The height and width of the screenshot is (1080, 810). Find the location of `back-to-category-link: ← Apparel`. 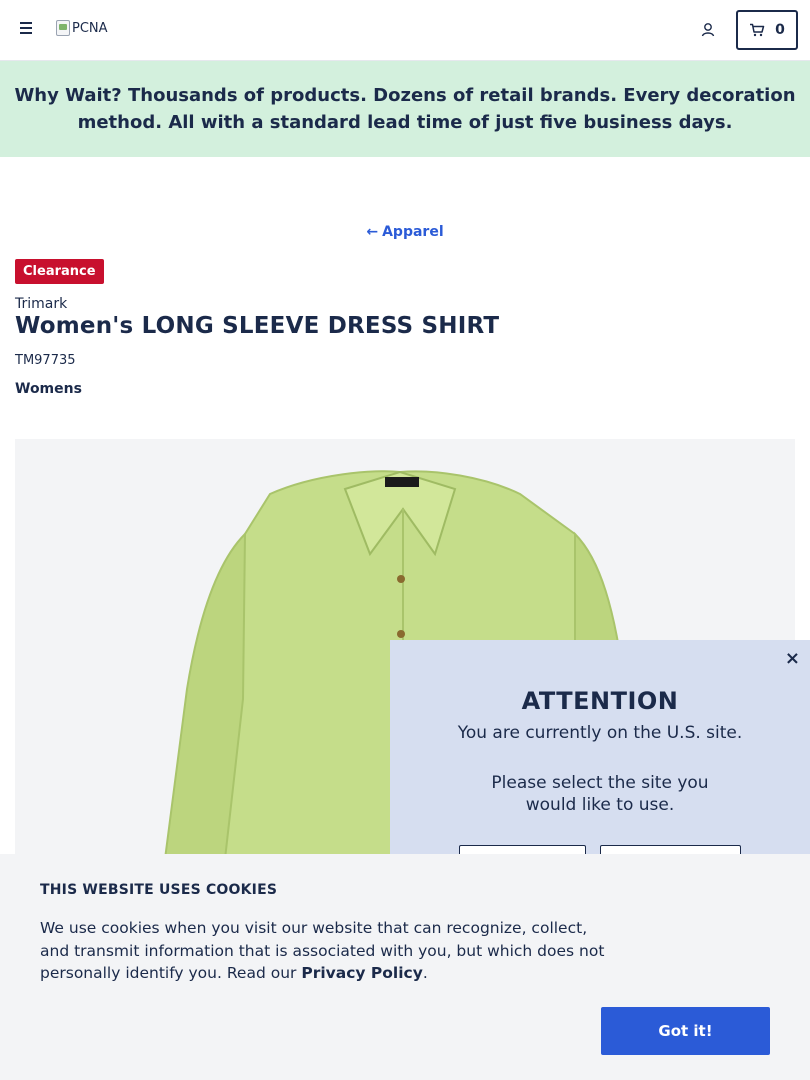

back-to-category-link: ← Apparel is located at coordinates (405, 232).